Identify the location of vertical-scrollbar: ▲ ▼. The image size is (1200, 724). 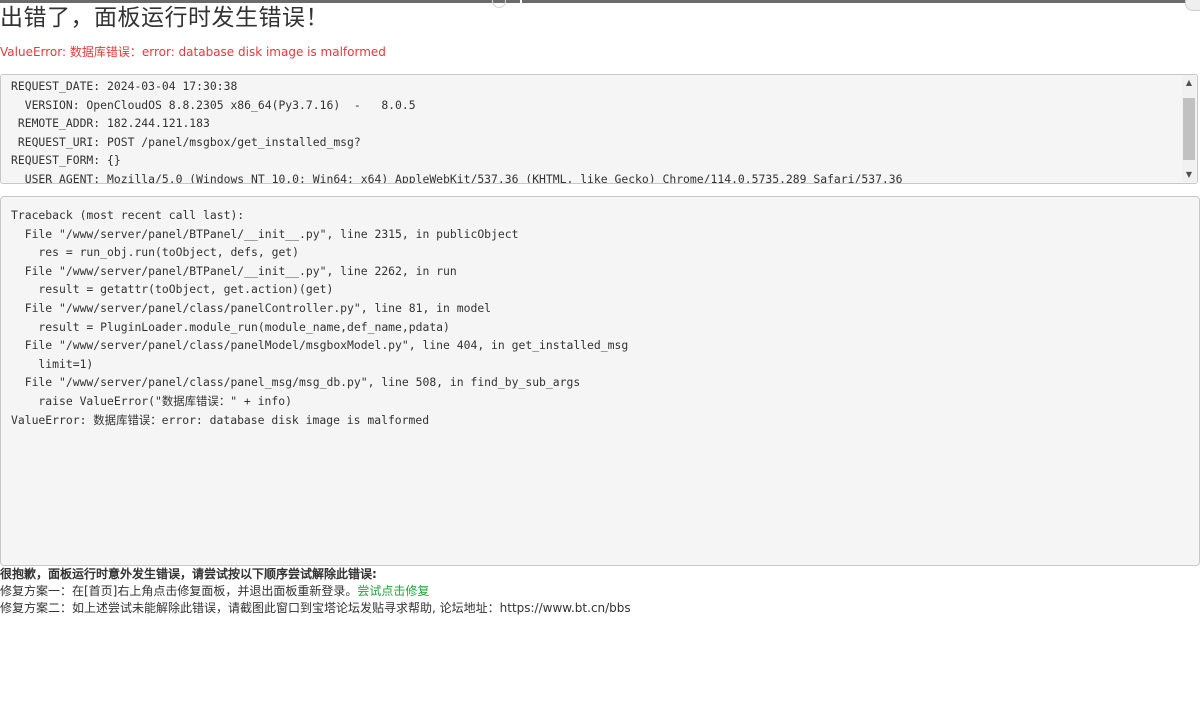
(1189, 129).